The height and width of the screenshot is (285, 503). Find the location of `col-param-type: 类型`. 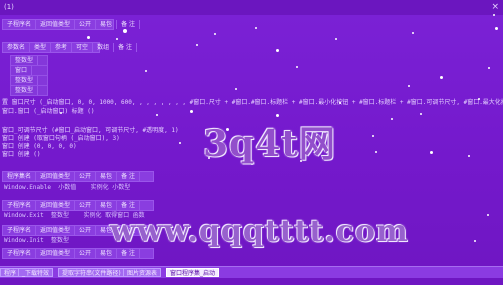

col-param-type: 类型 is located at coordinates (41, 47).